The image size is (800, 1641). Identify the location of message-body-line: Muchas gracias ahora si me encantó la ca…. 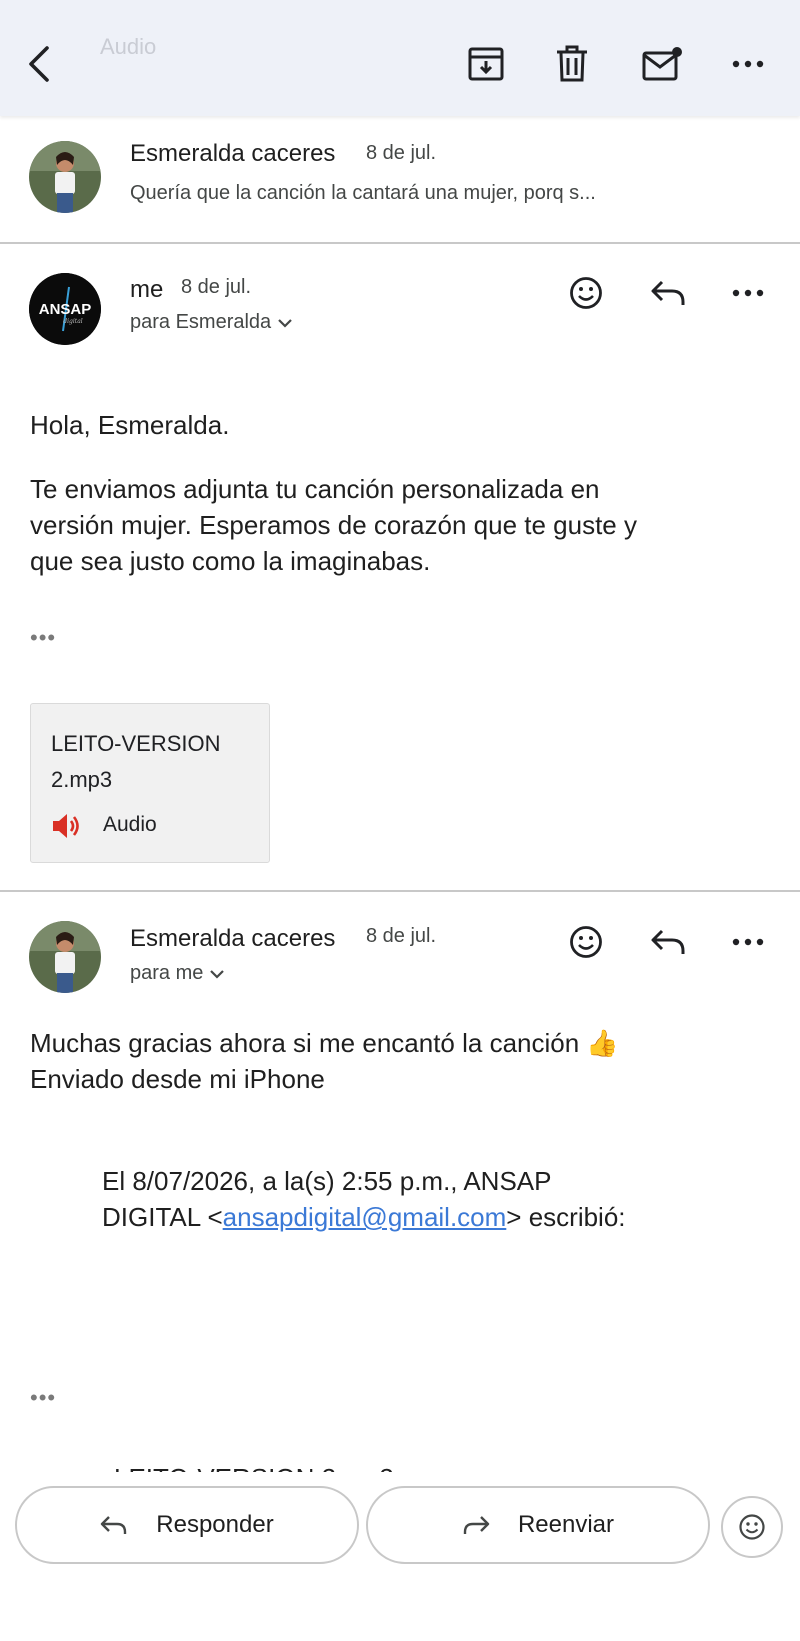
(324, 1043).